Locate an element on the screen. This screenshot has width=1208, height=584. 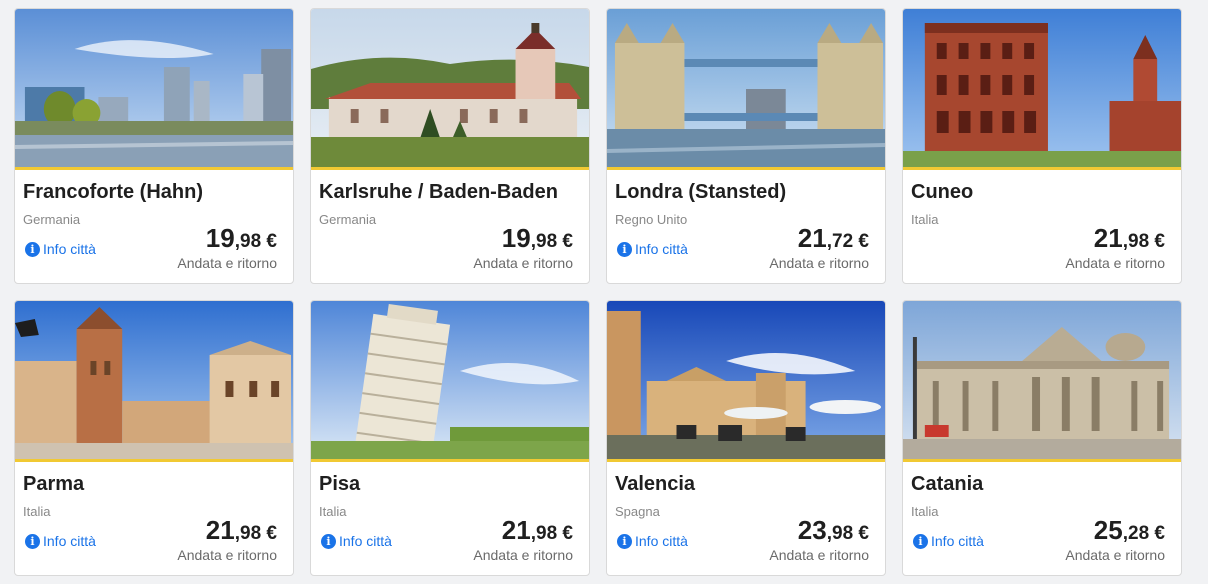
destination-card-cuneo: Cuneo Italia 21,98 € Andata e ritorno is located at coordinates (1042, 146).